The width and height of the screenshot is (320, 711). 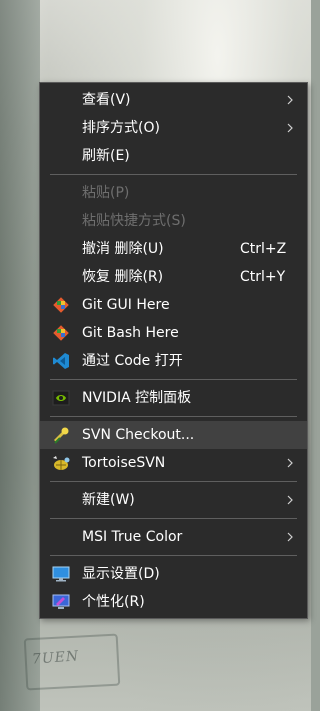 I want to click on personalize-icon, so click(x=61, y=601).